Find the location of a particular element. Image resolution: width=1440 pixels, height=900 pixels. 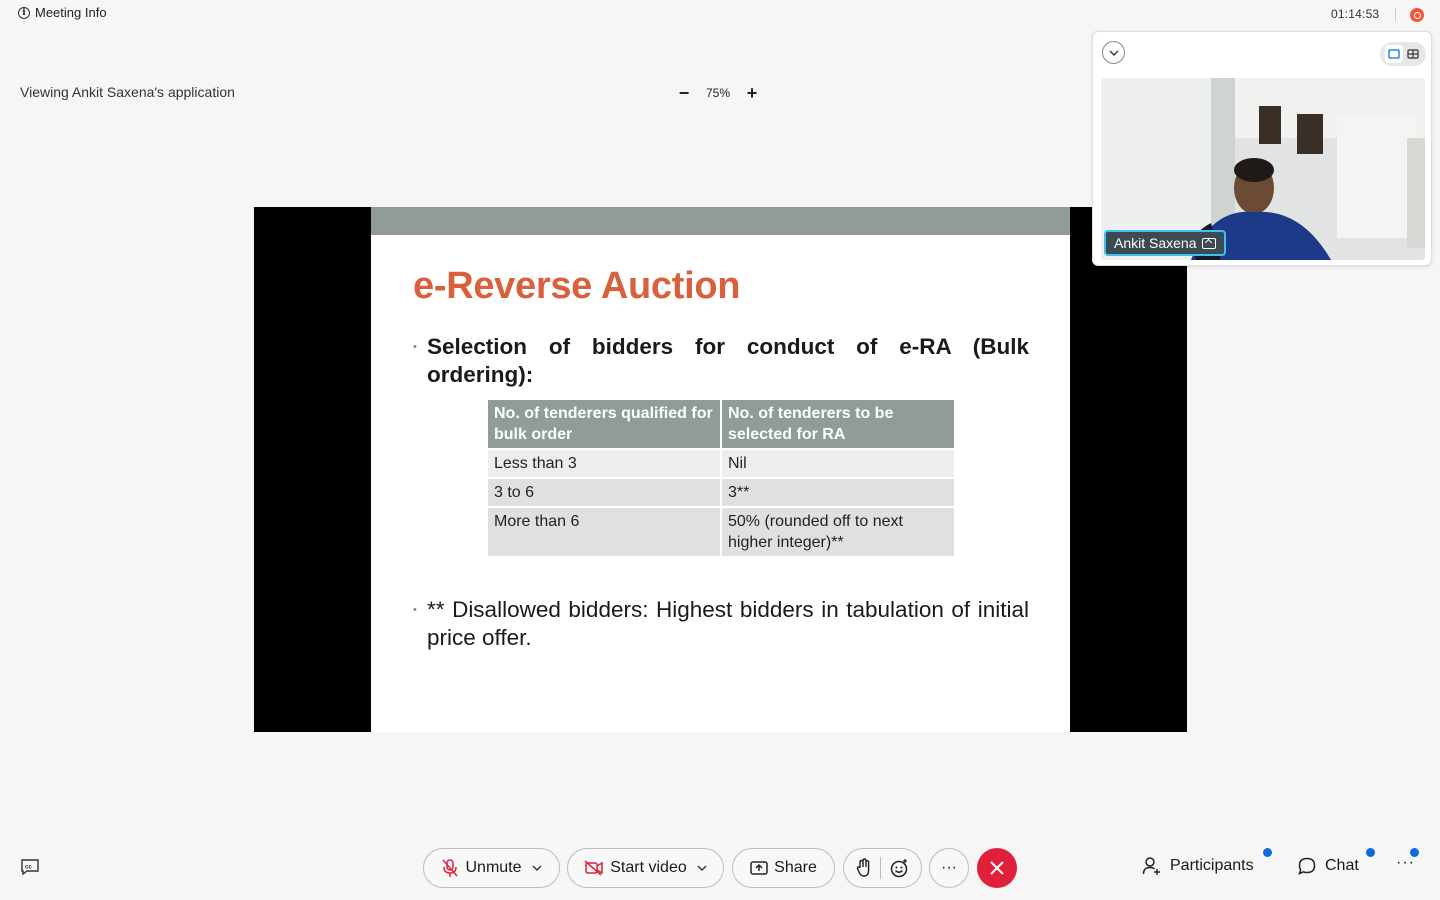

zoom-level: 75% is located at coordinates (718, 93).